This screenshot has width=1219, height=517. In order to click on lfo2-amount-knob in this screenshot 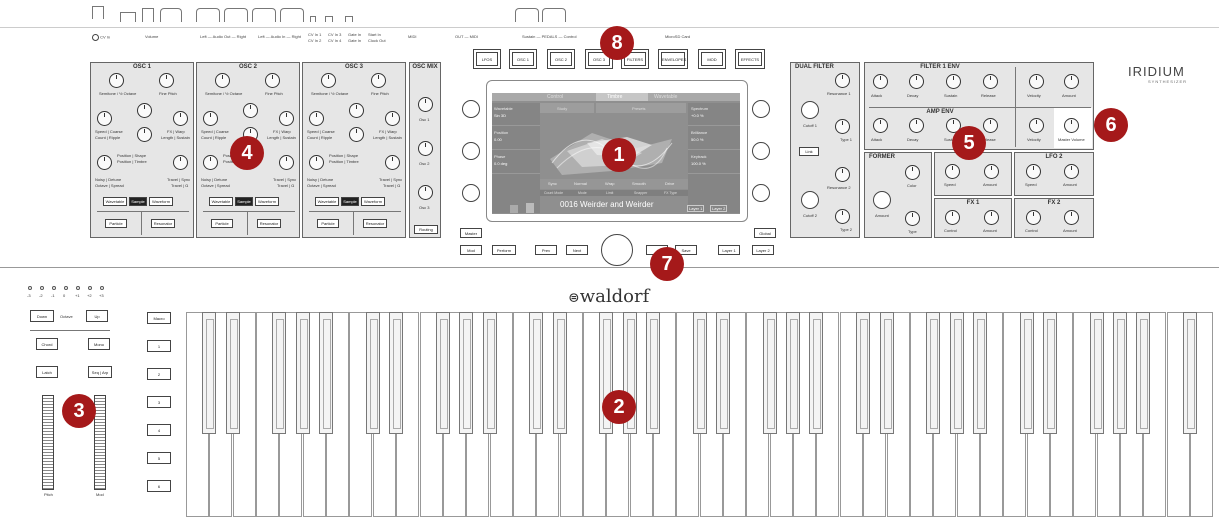, I will do `click(1071, 171)`.